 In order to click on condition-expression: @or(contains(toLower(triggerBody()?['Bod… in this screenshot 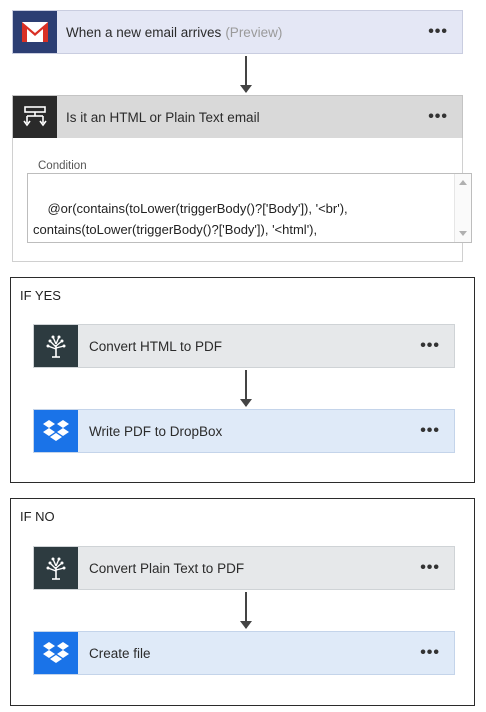, I will do `click(190, 219)`.